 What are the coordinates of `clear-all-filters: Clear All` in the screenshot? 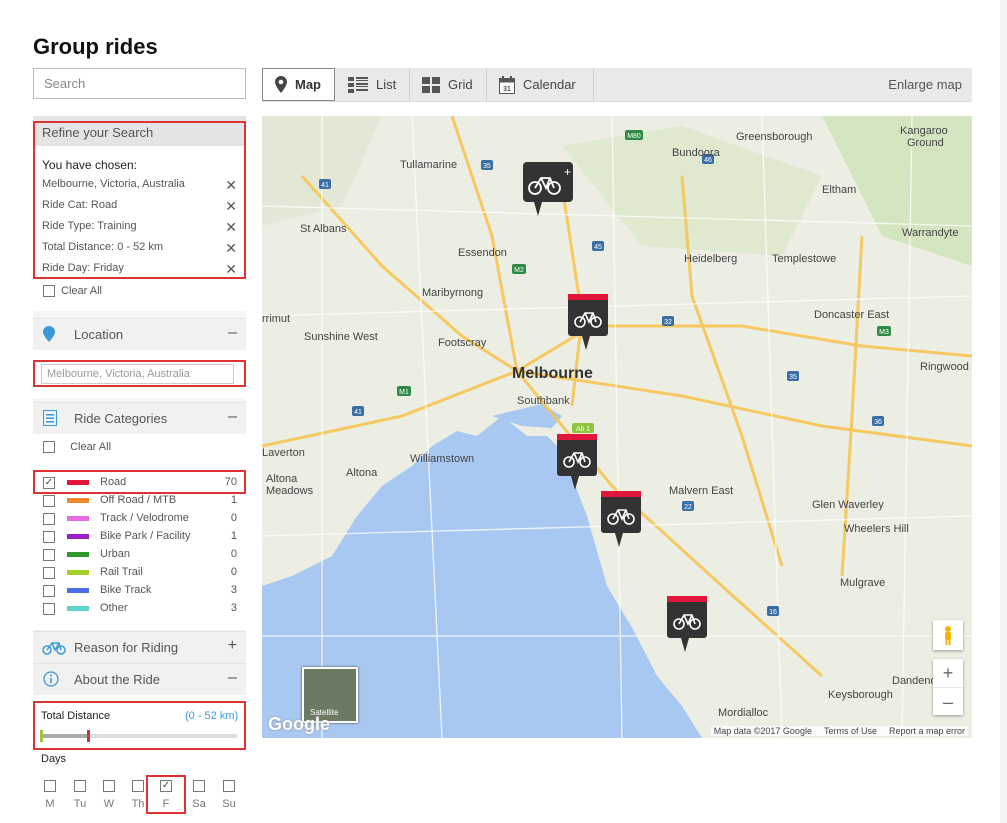 It's located at (72, 291).